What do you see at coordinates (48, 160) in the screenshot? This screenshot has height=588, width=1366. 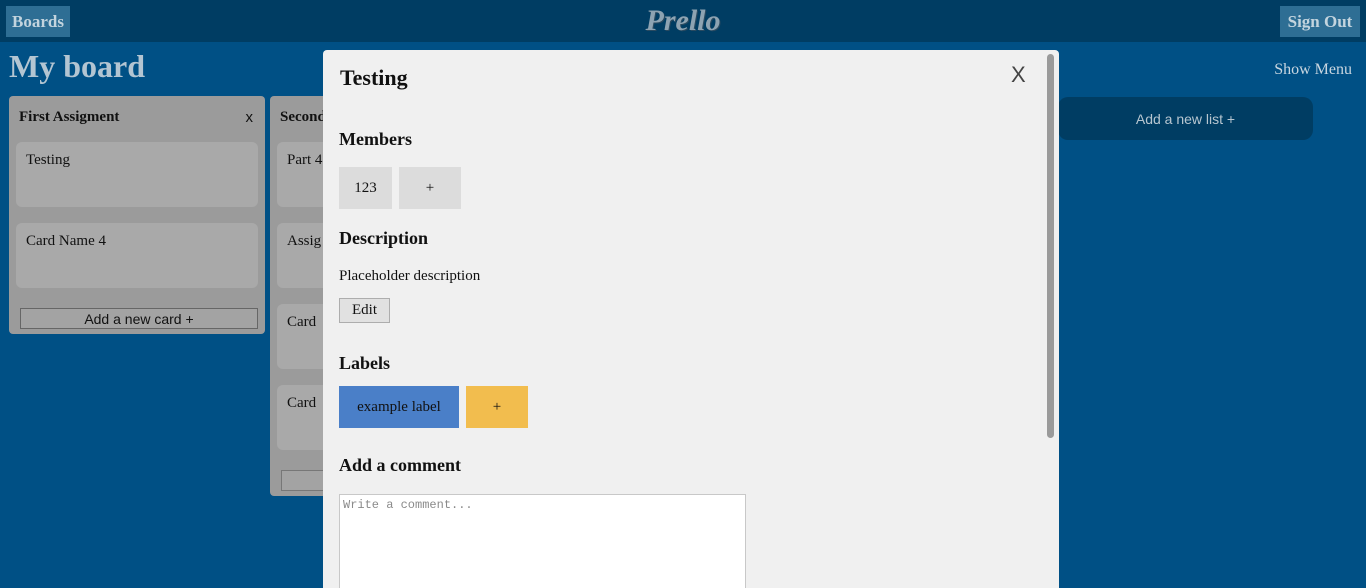 I see `card-title: Testing` at bounding box center [48, 160].